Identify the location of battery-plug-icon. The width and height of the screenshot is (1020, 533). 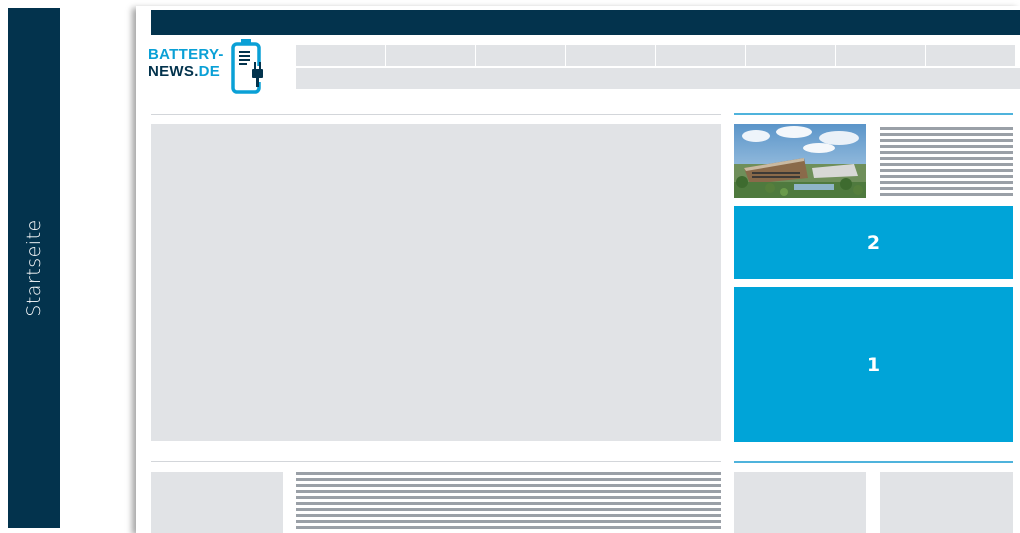
(247, 66).